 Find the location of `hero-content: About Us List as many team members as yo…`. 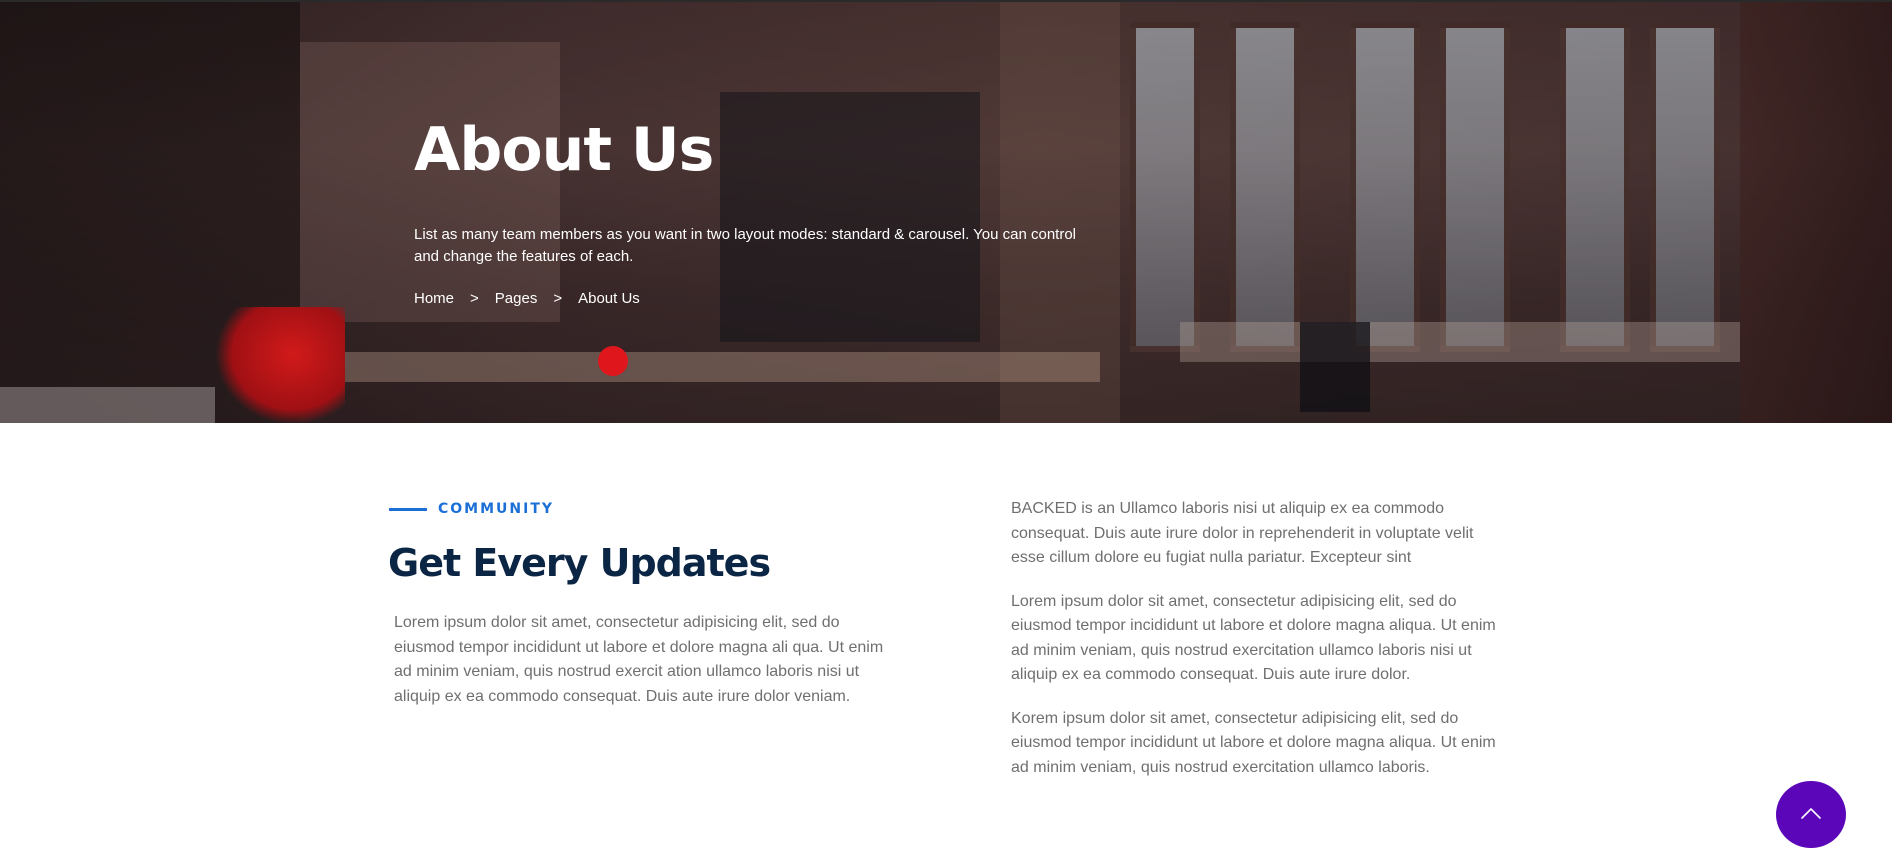

hero-content: About Us List as many team members as yo… is located at coordinates (764, 208).